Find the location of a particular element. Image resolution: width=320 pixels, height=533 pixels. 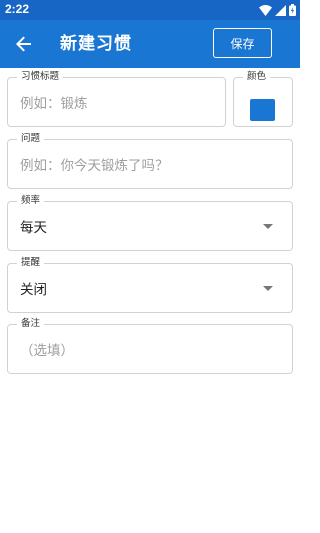

cellular-signal-icon is located at coordinates (280, 10).